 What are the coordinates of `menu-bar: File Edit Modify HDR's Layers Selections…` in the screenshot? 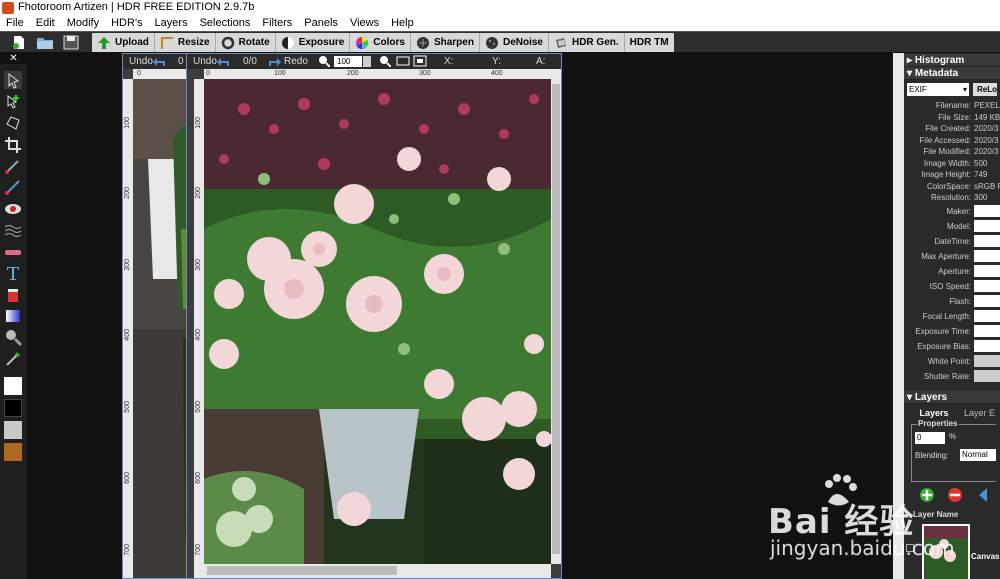 It's located at (500, 23).